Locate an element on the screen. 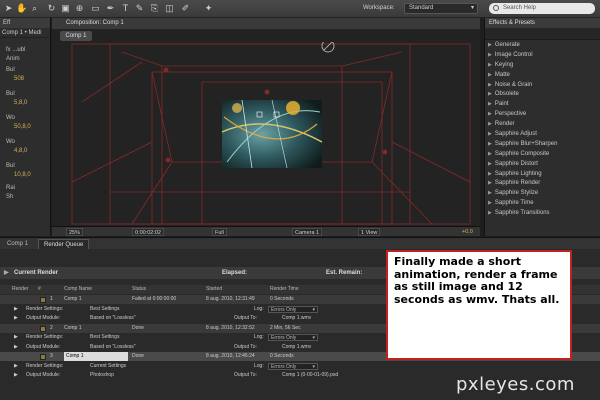 This screenshot has width=600, height=400. effects-category-item: ▶ Image Control is located at coordinates (542, 56).